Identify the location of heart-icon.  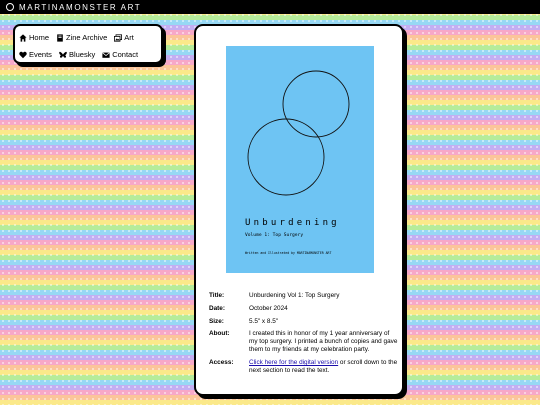
(23, 54).